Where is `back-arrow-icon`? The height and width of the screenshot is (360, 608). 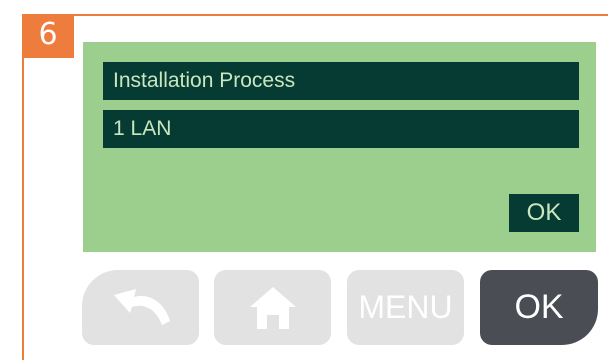 back-arrow-icon is located at coordinates (141, 308).